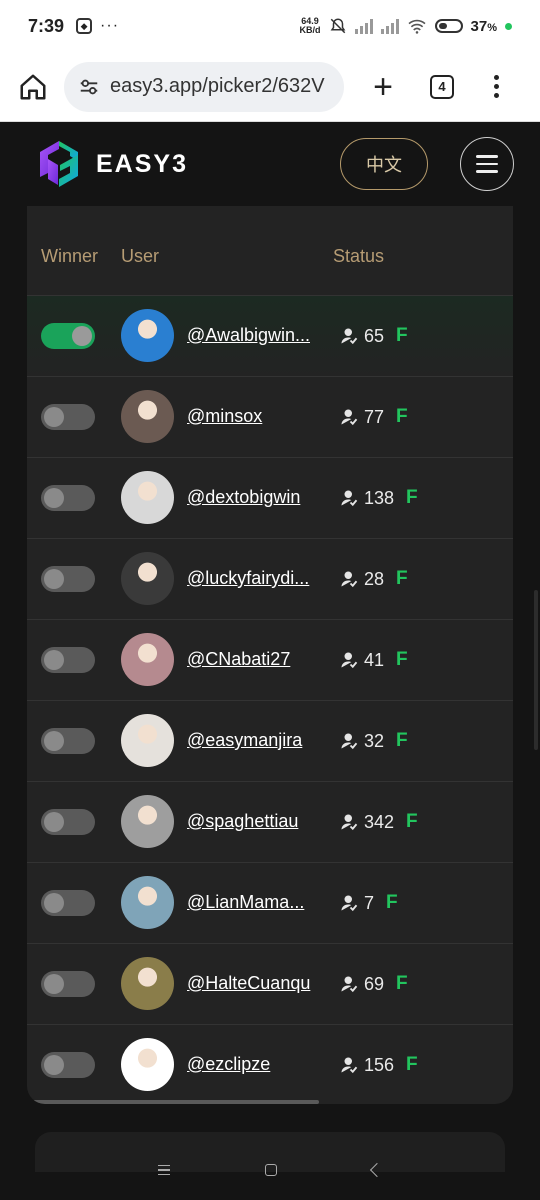 Image resolution: width=540 pixels, height=1200 pixels. What do you see at coordinates (496, 86) in the screenshot?
I see `browser-menu-button` at bounding box center [496, 86].